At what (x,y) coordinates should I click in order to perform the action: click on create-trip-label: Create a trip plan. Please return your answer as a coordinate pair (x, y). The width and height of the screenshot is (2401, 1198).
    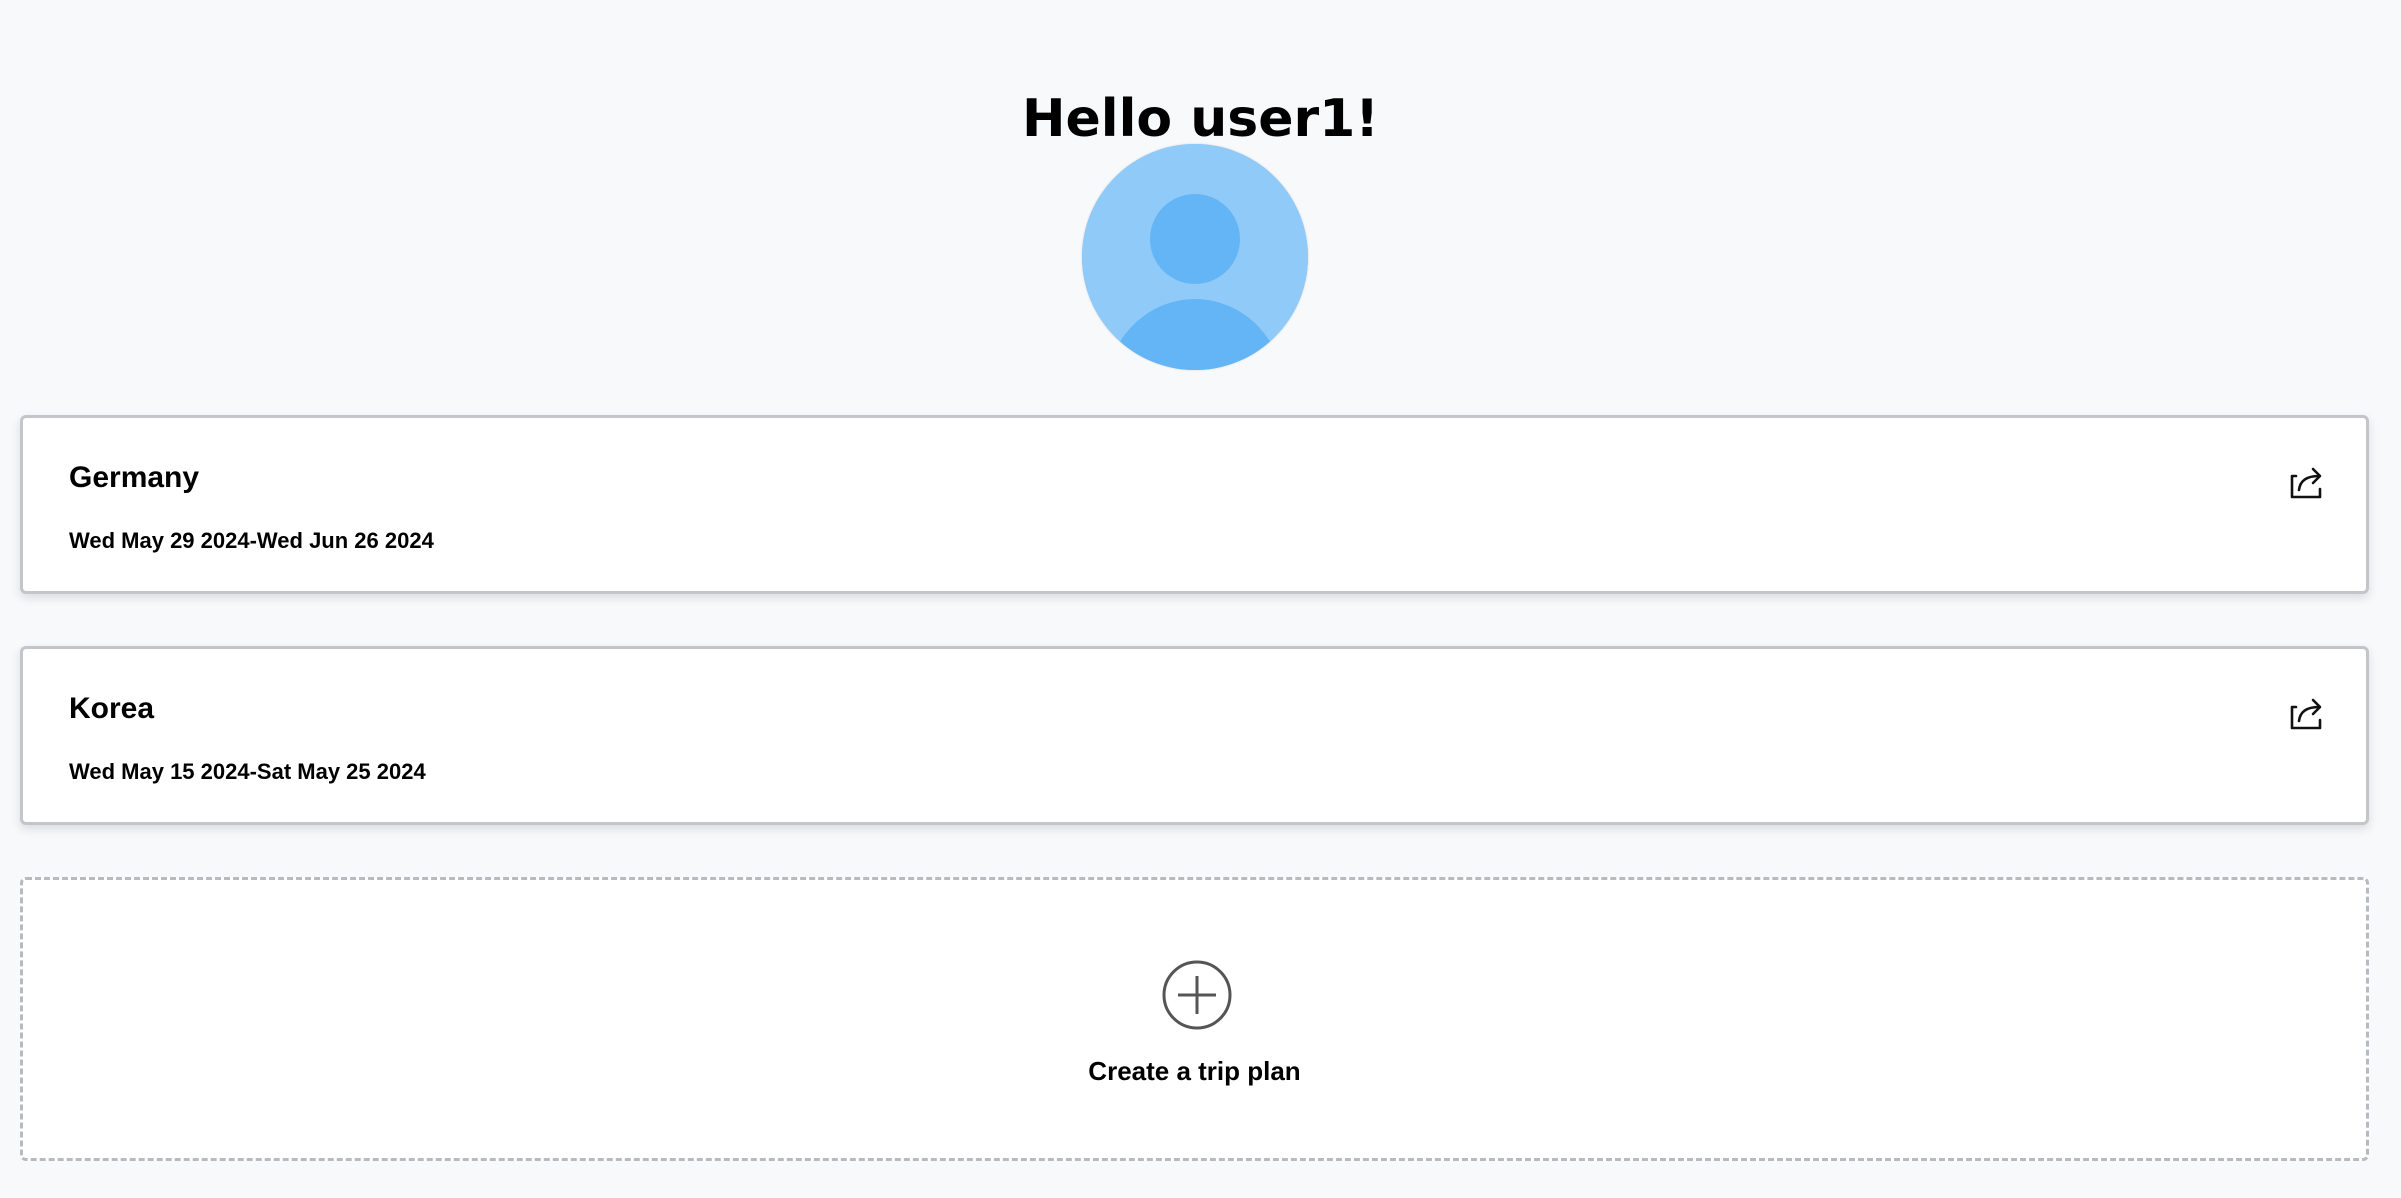
    Looking at the image, I should click on (1194, 1071).